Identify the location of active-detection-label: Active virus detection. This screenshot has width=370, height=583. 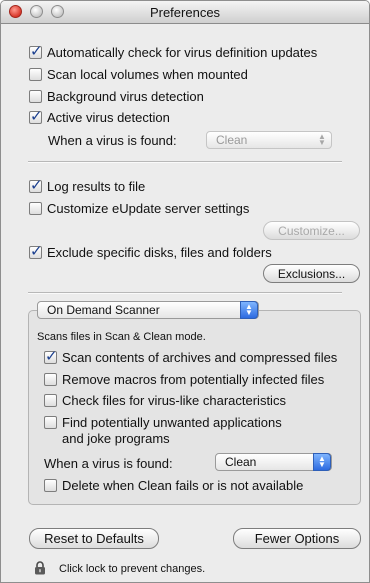
(108, 117).